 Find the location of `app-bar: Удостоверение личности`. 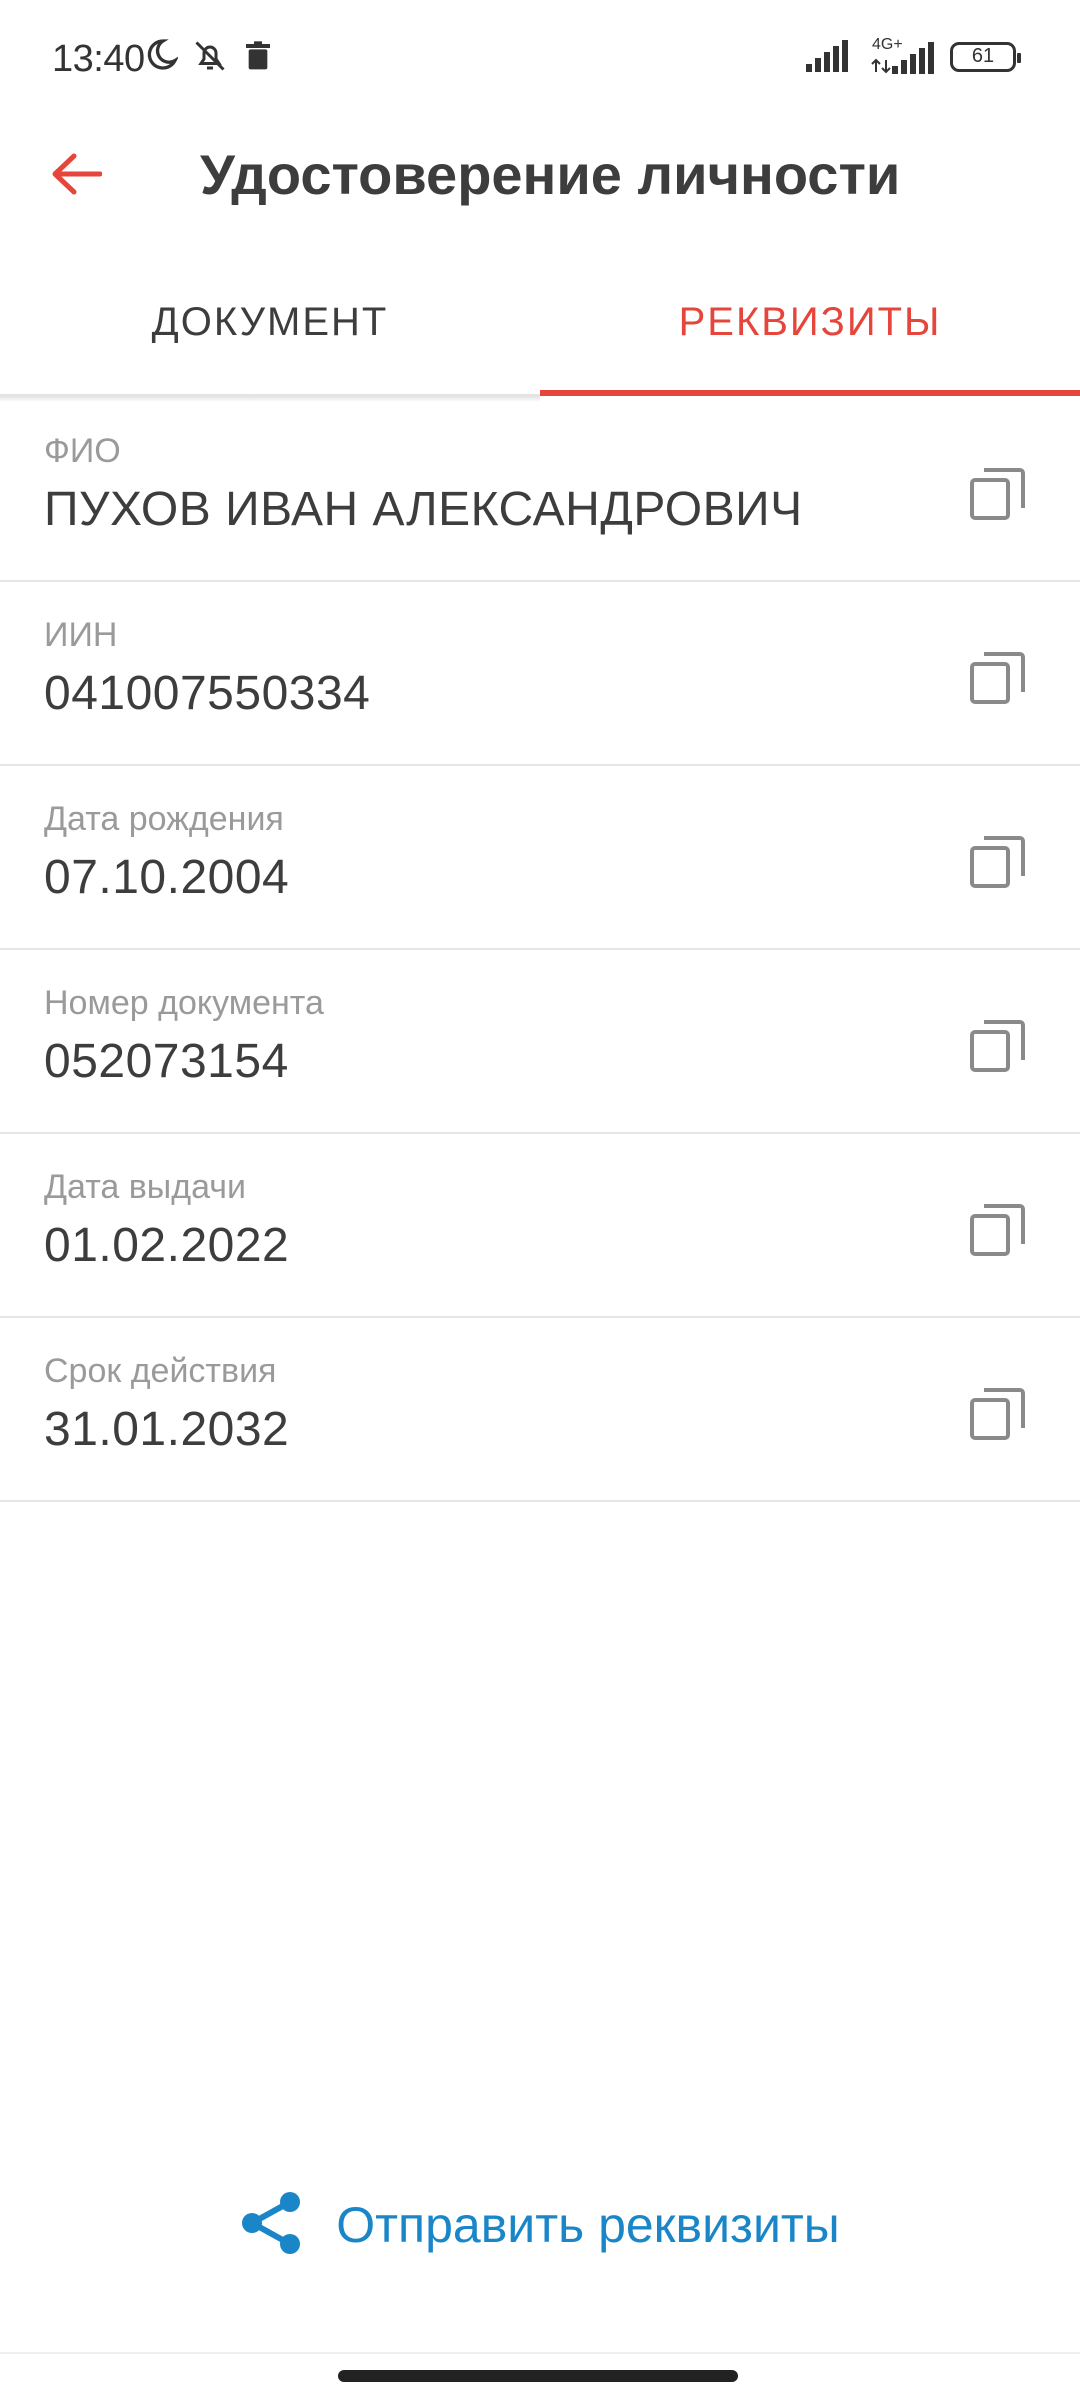

app-bar: Удостоверение личности is located at coordinates (540, 175).